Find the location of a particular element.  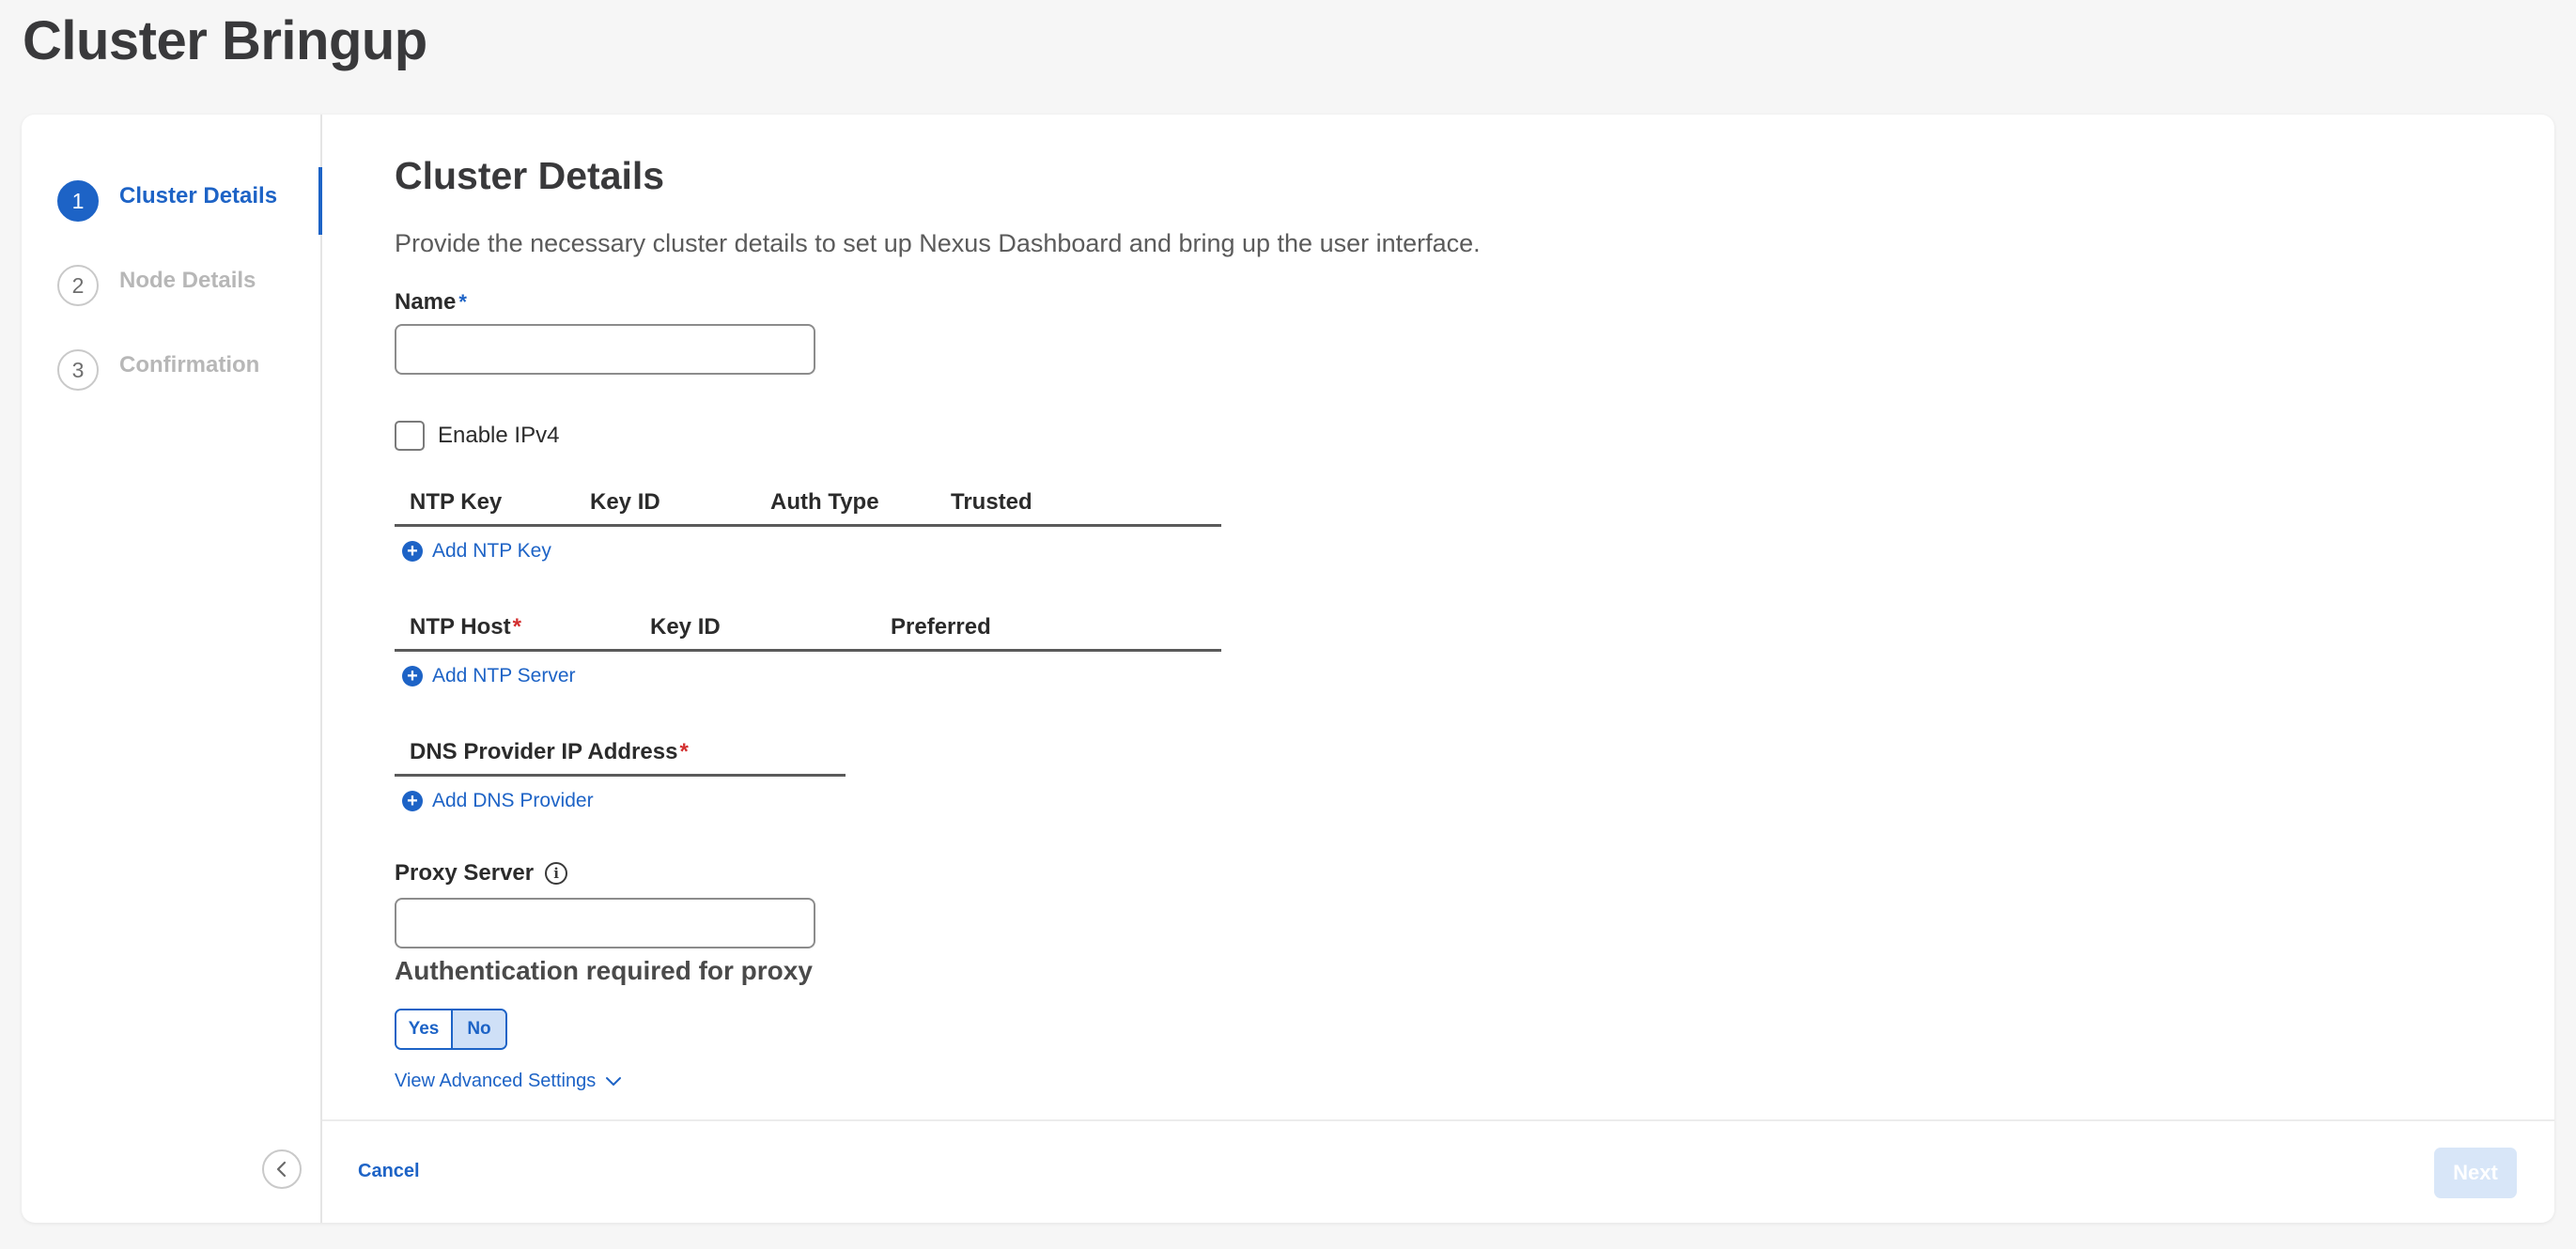

column-header: NTP Host* is located at coordinates (465, 627).